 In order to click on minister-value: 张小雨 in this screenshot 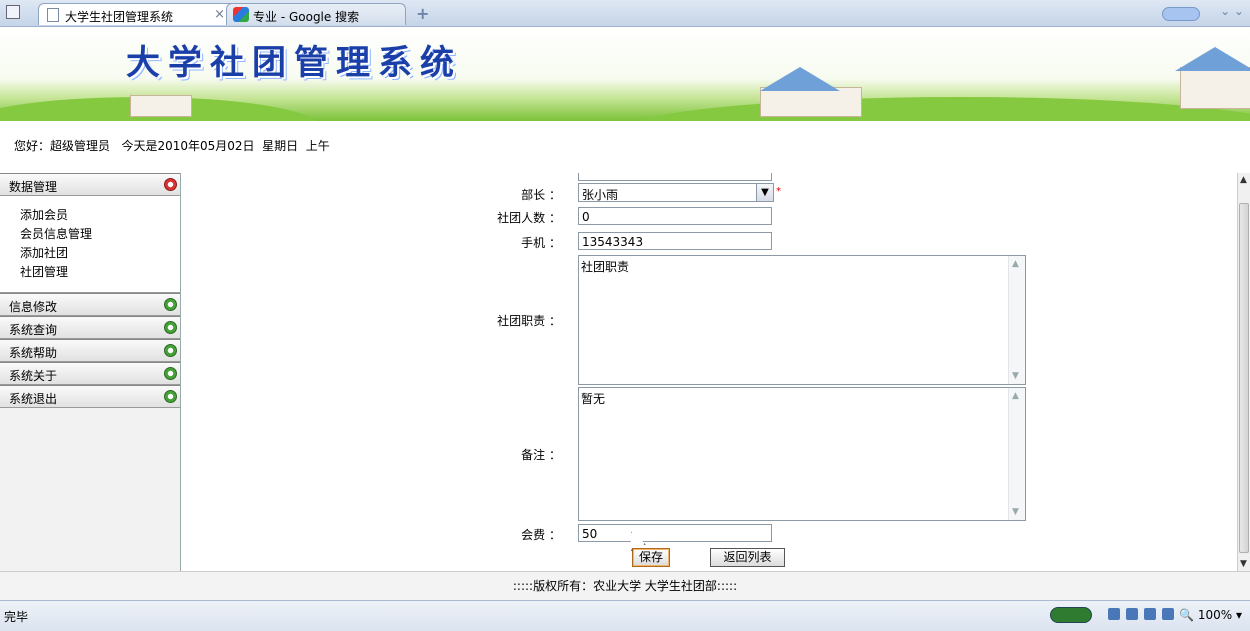, I will do `click(600, 195)`.